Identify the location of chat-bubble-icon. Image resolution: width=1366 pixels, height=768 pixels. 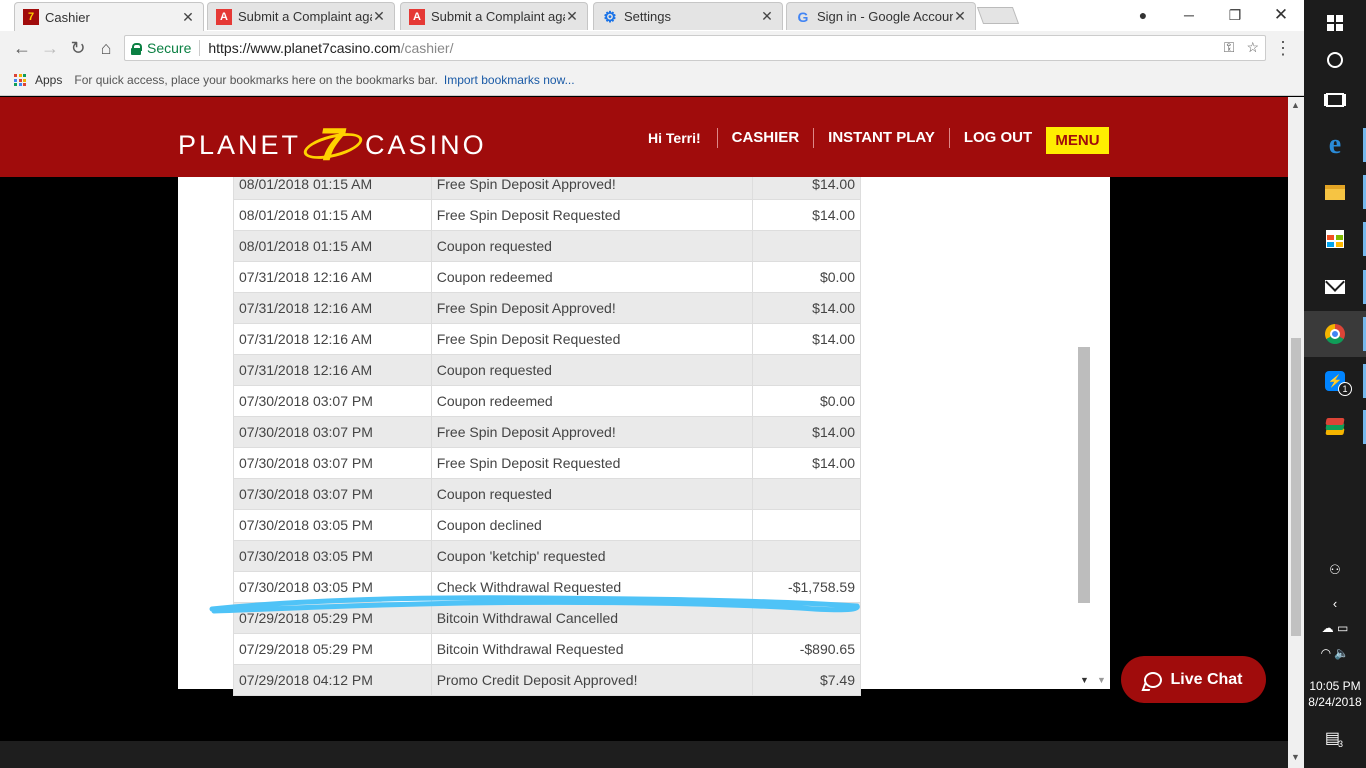
(1153, 679).